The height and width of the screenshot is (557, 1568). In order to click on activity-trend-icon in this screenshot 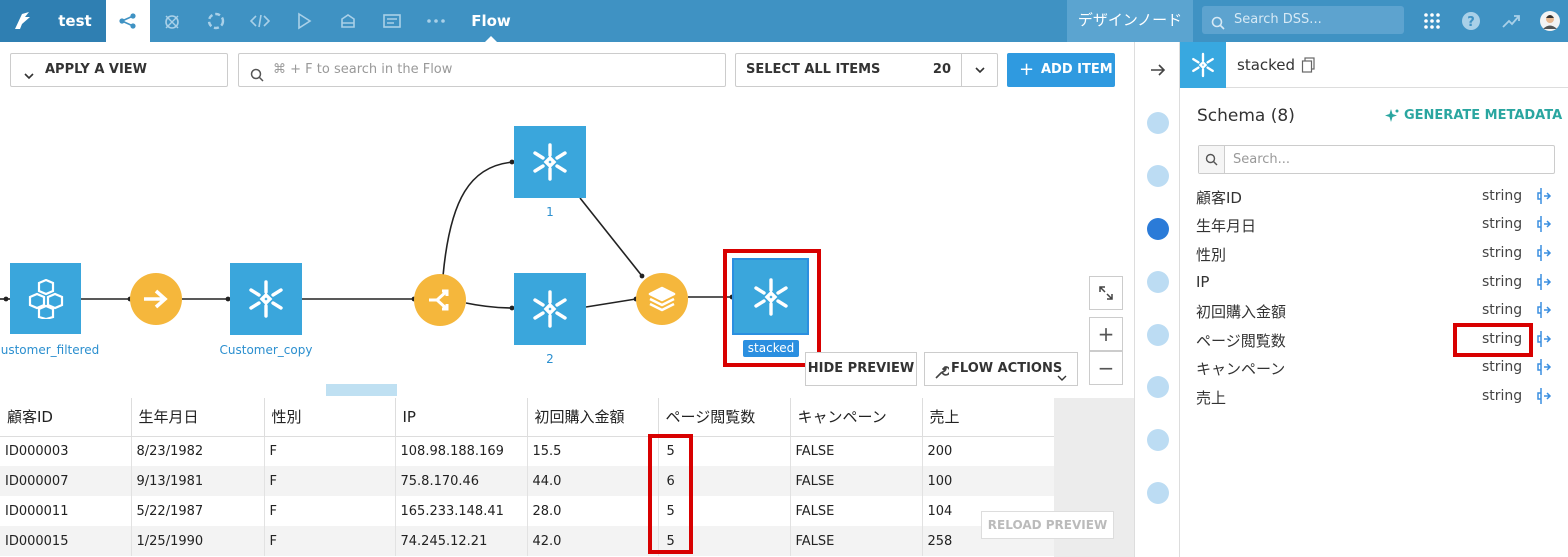, I will do `click(1511, 21)`.